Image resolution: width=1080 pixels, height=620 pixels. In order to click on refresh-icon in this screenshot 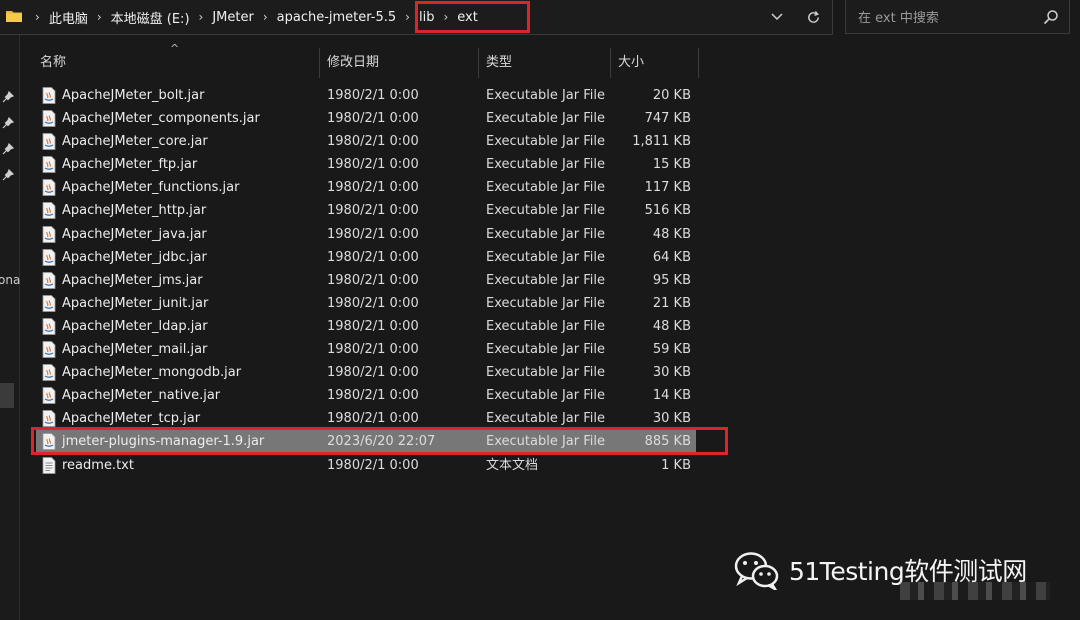, I will do `click(813, 16)`.